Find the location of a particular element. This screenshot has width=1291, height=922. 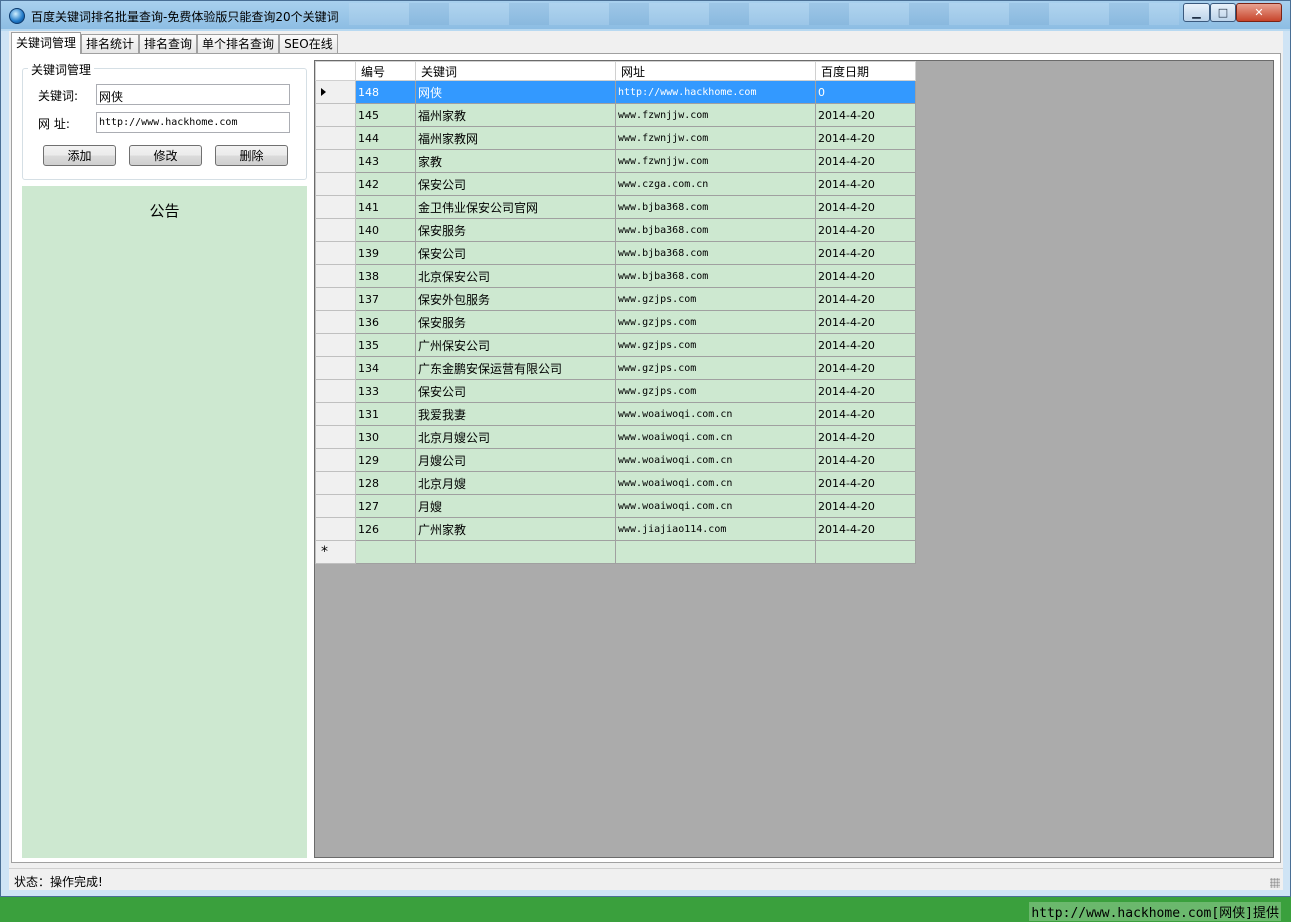

close-button: ✕ is located at coordinates (1259, 12).